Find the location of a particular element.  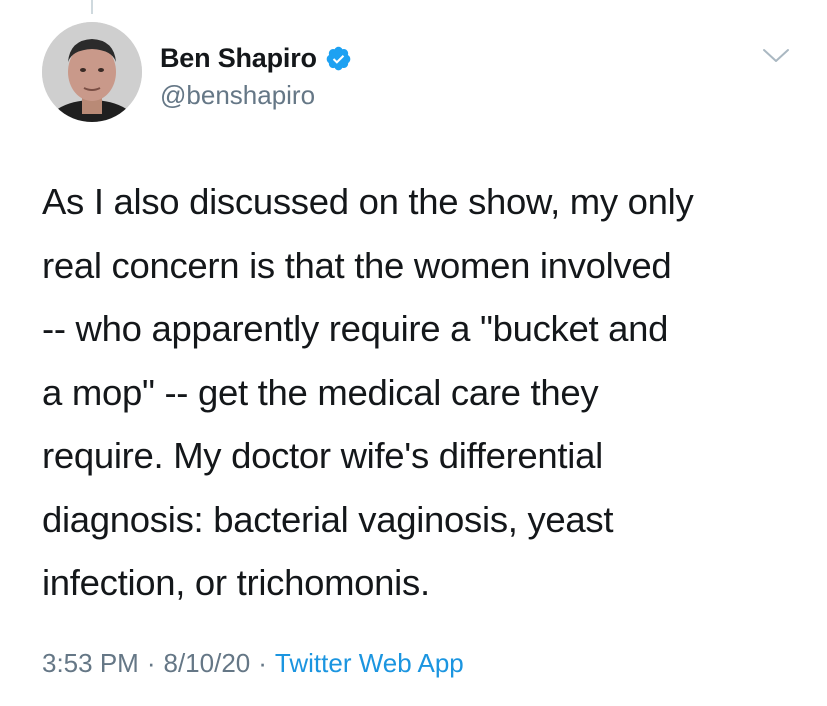

tweet-text-line: diagnosis: bacterial vaginosis, yeast is located at coordinates (328, 519).